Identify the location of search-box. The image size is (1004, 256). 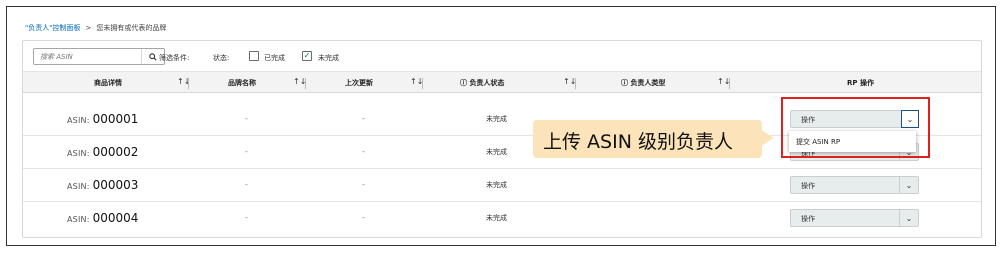
(99, 56).